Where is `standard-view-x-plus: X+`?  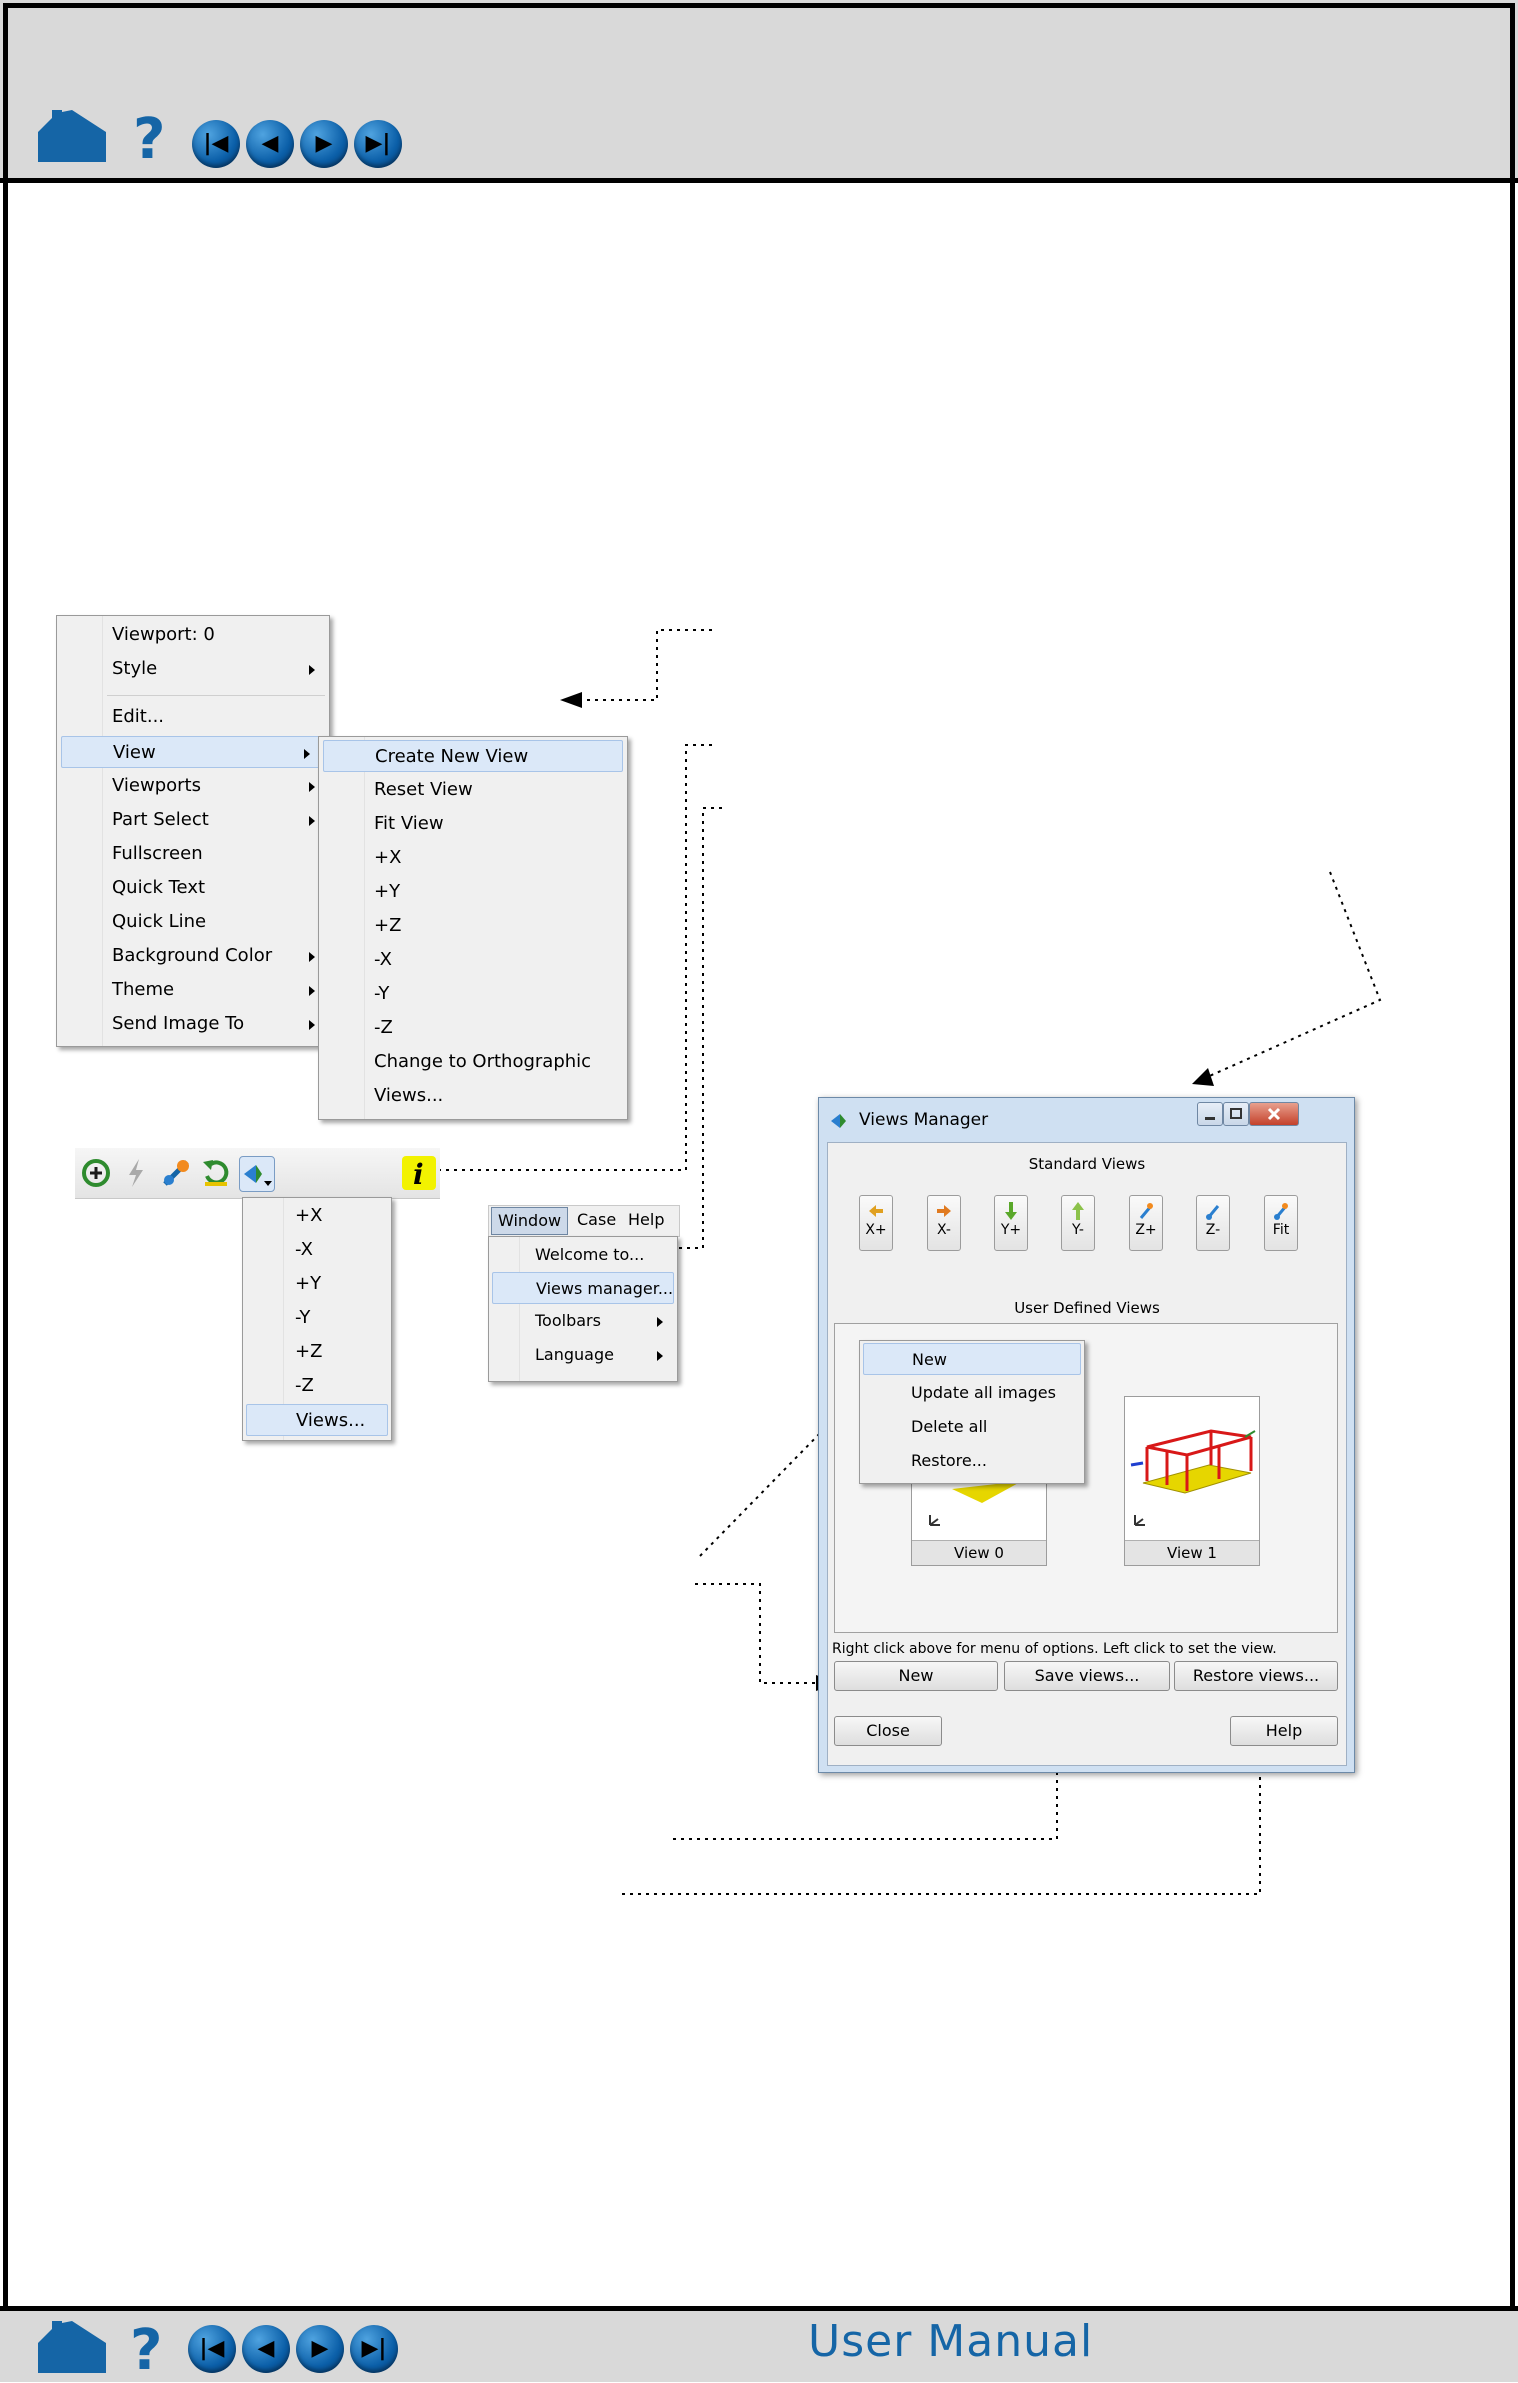
standard-view-x-plus: X+ is located at coordinates (876, 1223).